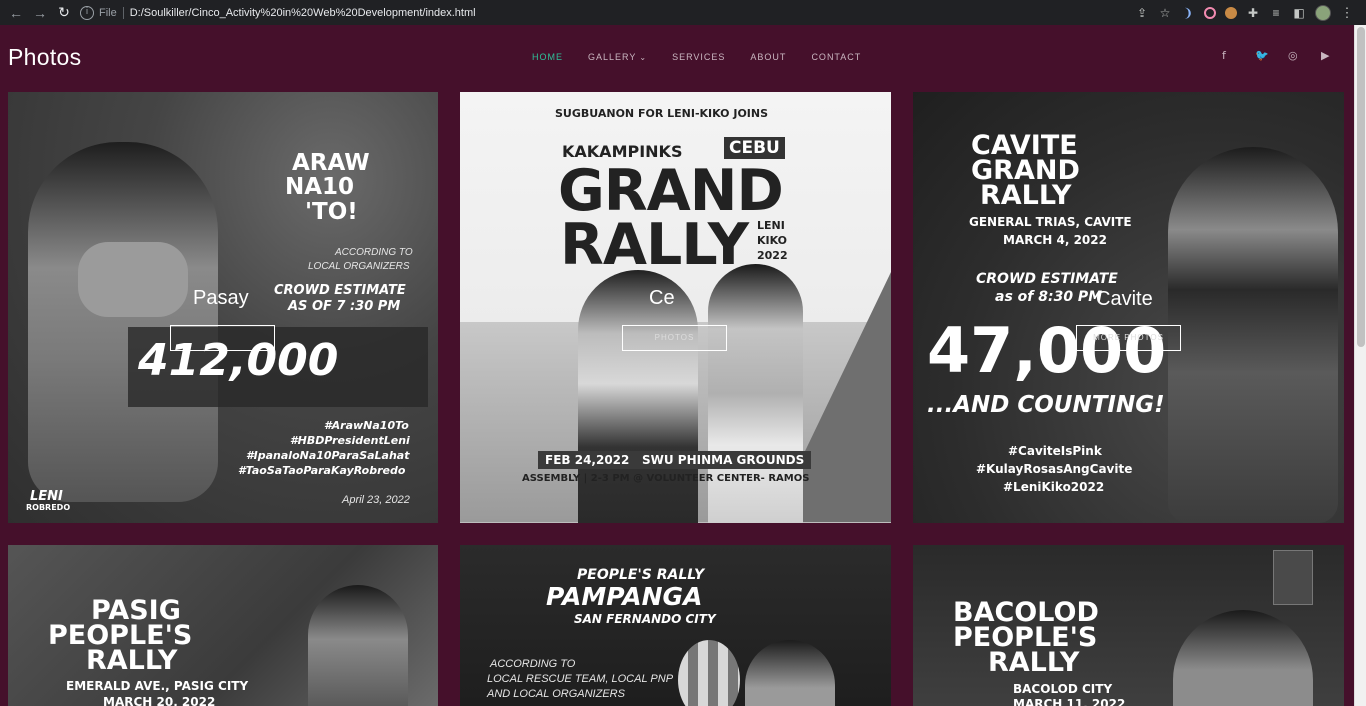  I want to click on site-brand: Photos, so click(44, 57).